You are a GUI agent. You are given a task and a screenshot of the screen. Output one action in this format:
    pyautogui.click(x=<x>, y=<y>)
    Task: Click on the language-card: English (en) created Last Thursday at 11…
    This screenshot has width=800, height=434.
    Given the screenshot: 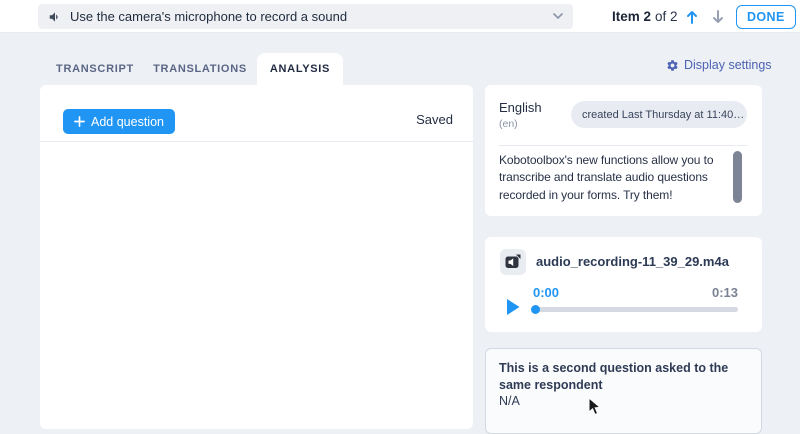 What is the action you would take?
    pyautogui.click(x=623, y=150)
    